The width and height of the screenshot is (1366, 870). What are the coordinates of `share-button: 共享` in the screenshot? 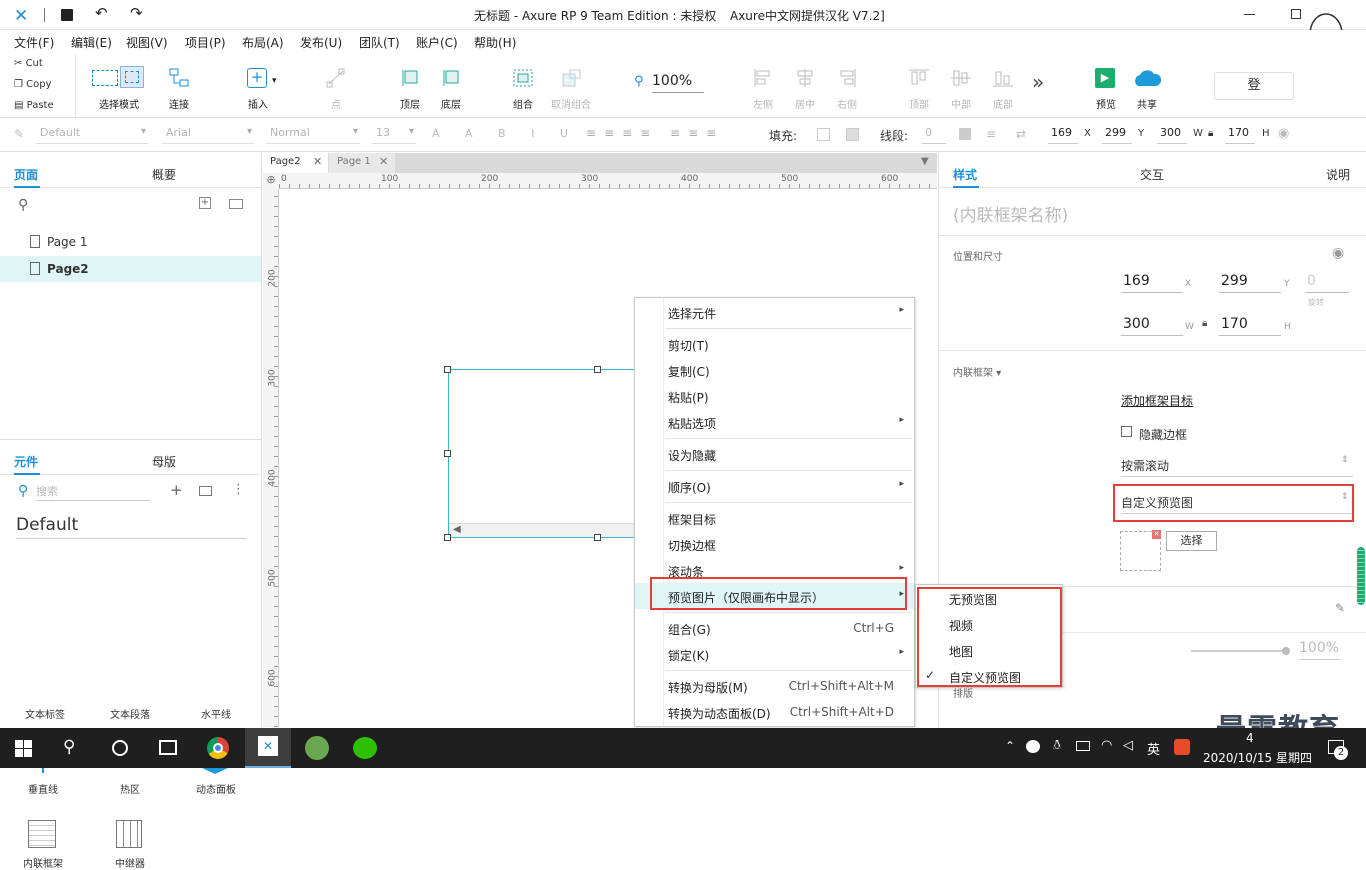 It's located at (1147, 86).